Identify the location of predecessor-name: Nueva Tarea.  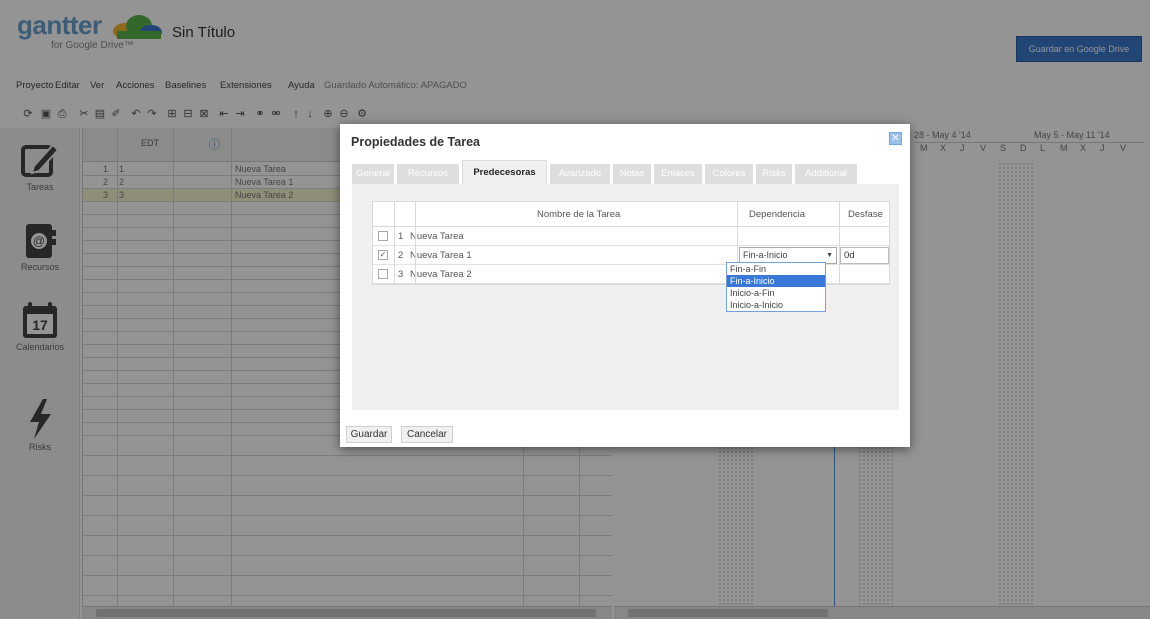
(437, 236).